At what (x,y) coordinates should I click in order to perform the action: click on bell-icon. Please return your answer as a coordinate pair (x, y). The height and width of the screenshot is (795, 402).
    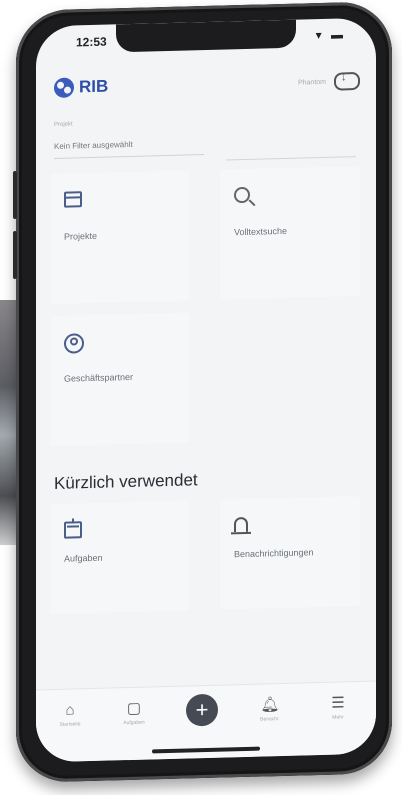
    Looking at the image, I should click on (241, 524).